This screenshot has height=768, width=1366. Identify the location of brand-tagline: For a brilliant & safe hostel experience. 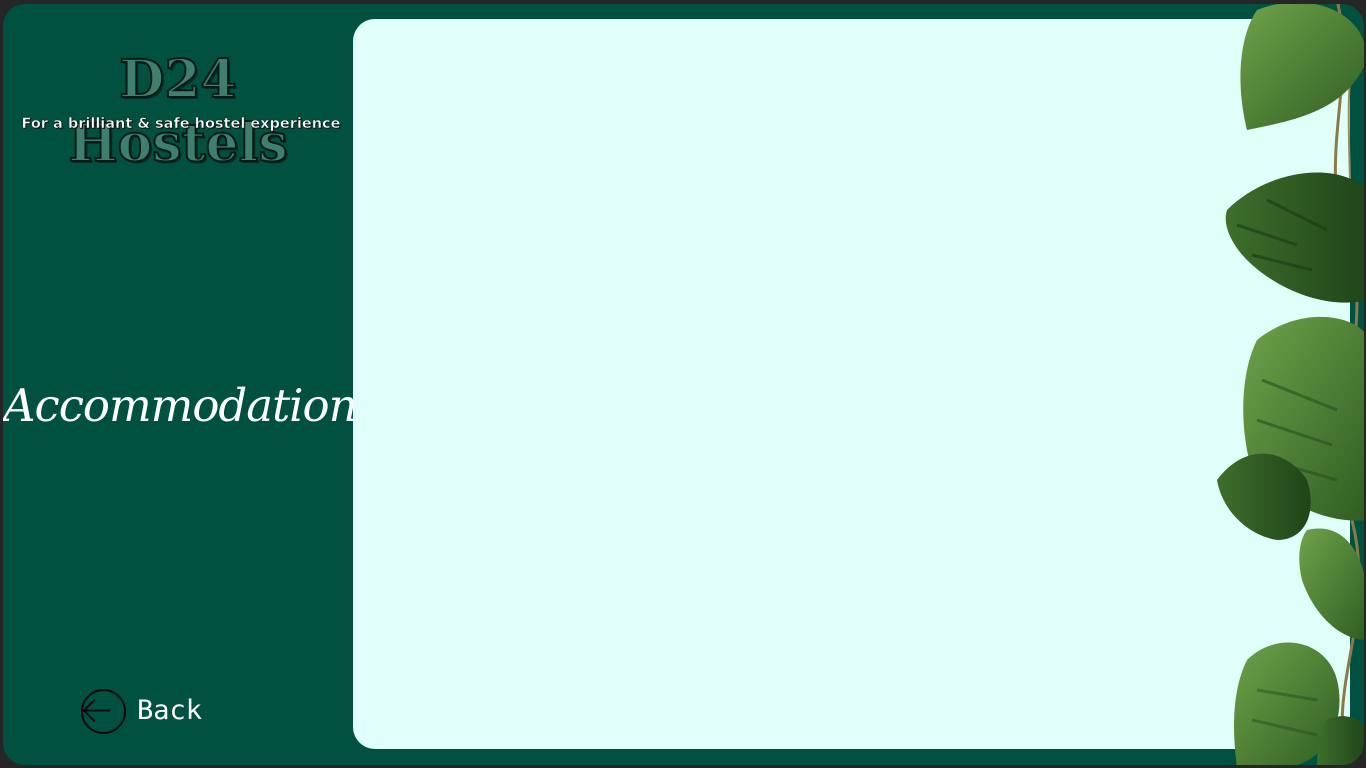
(181, 124).